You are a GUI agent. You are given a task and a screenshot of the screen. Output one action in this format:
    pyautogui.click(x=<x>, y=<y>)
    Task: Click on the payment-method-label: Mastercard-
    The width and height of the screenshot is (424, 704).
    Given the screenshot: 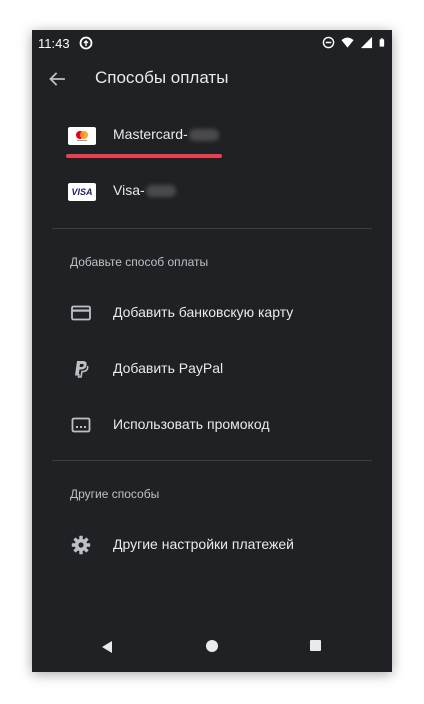 What is the action you would take?
    pyautogui.click(x=166, y=134)
    